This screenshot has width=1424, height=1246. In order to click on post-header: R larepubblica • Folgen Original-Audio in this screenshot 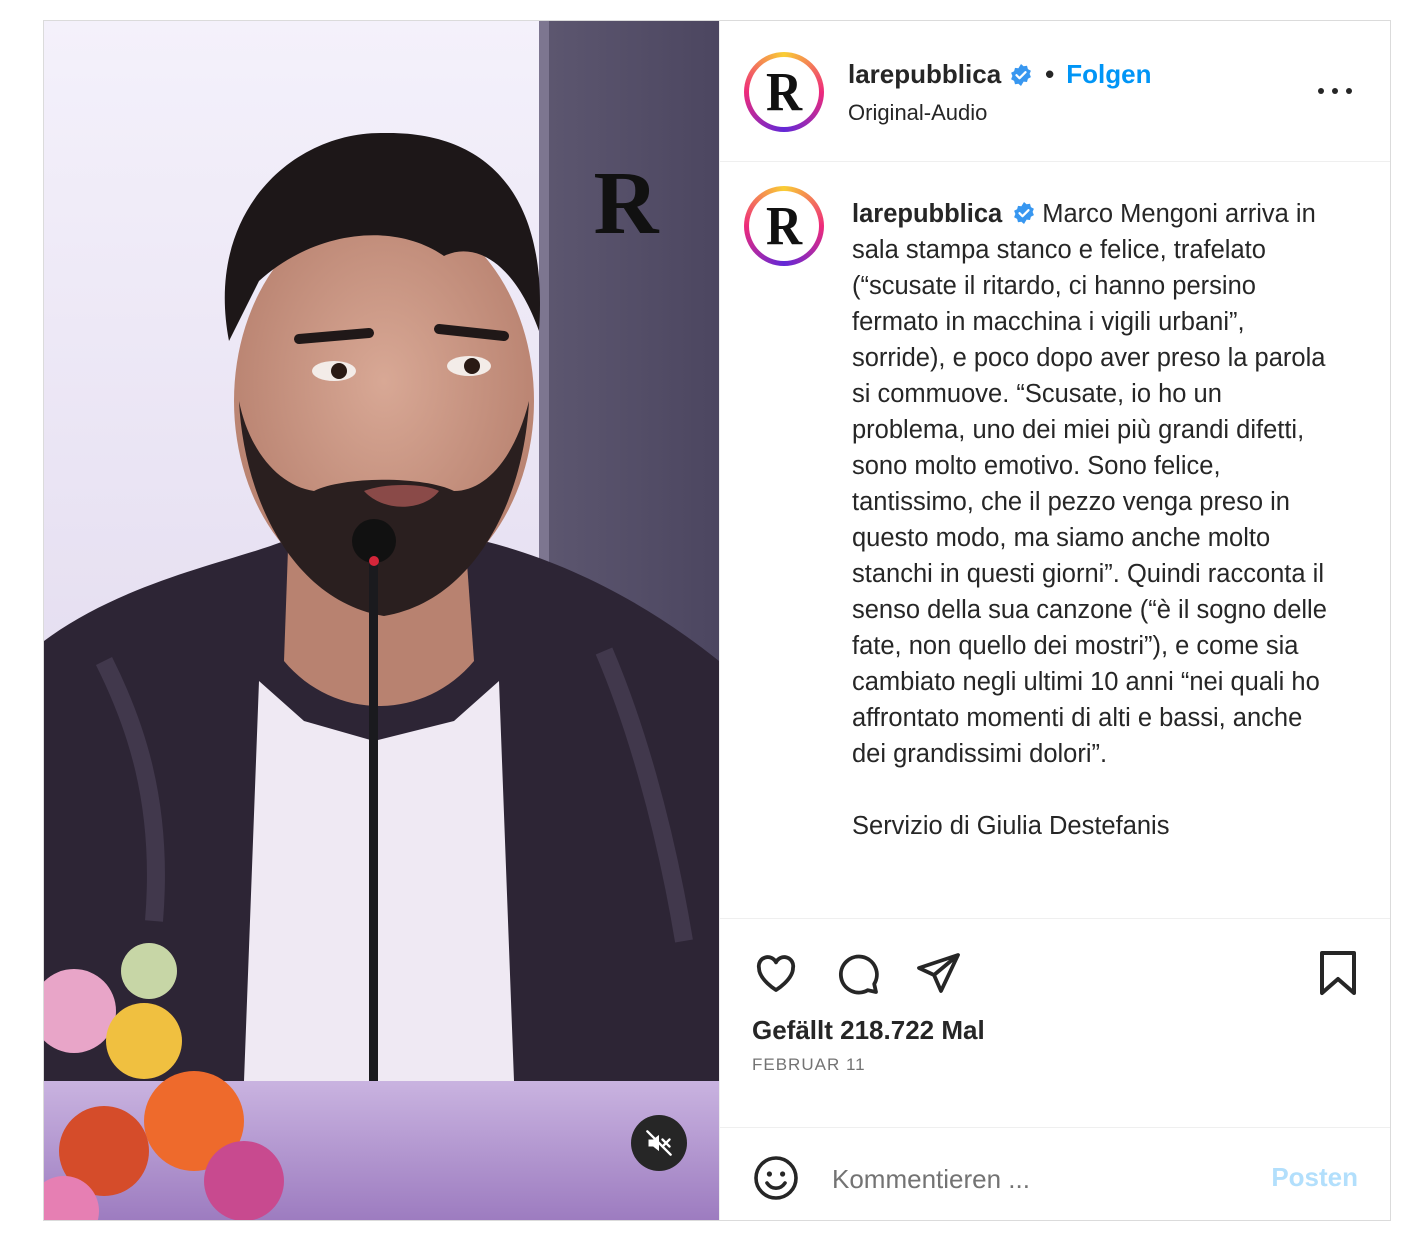, I will do `click(1055, 91)`.